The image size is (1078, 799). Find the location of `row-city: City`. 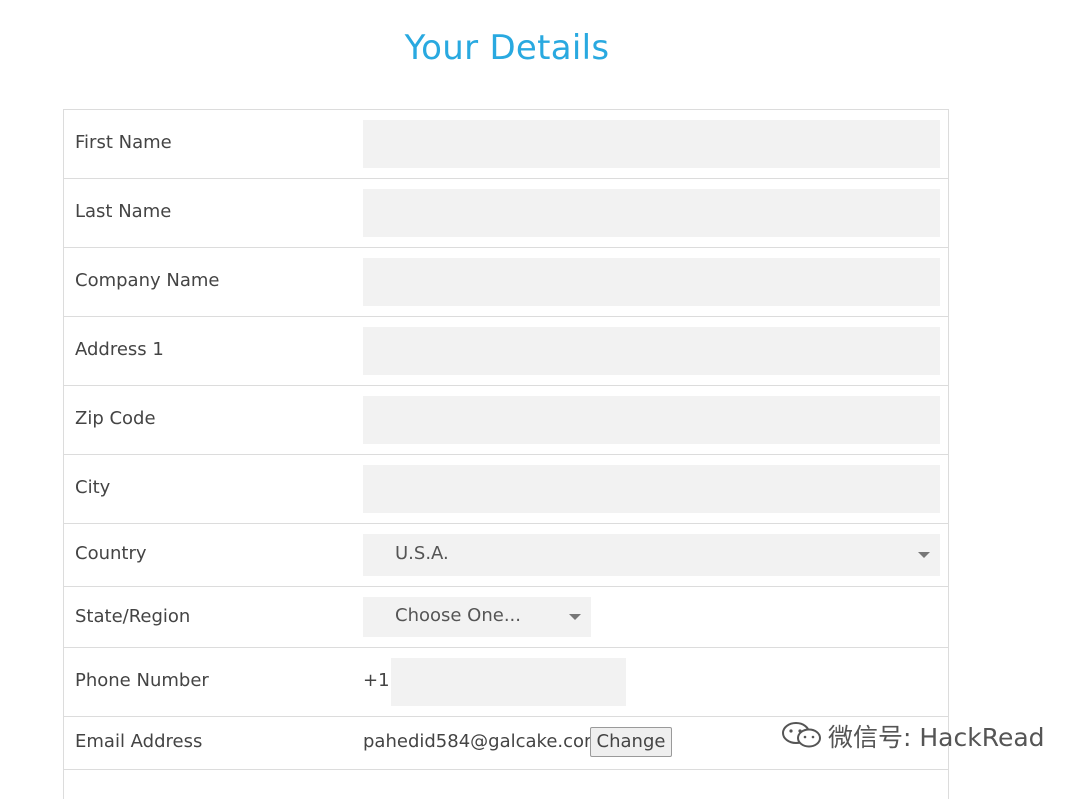

row-city: City is located at coordinates (506, 489).